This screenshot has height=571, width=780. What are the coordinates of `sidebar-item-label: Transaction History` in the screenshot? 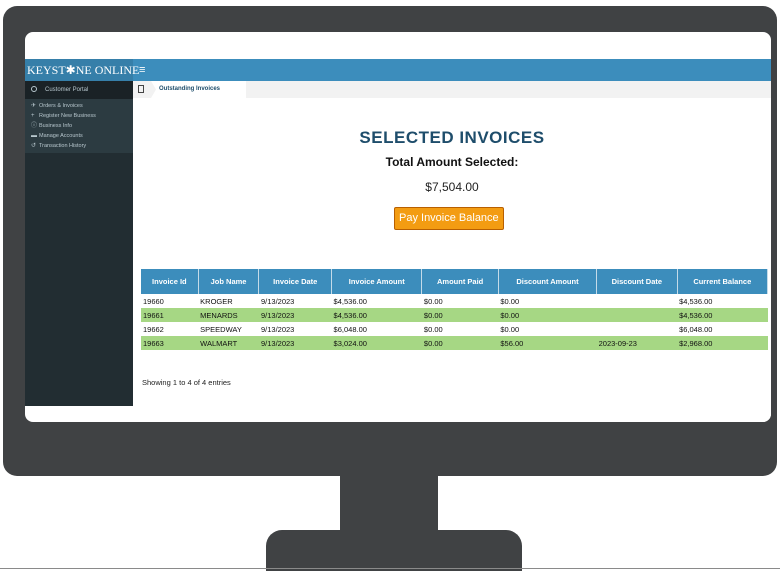 It's located at (63, 146).